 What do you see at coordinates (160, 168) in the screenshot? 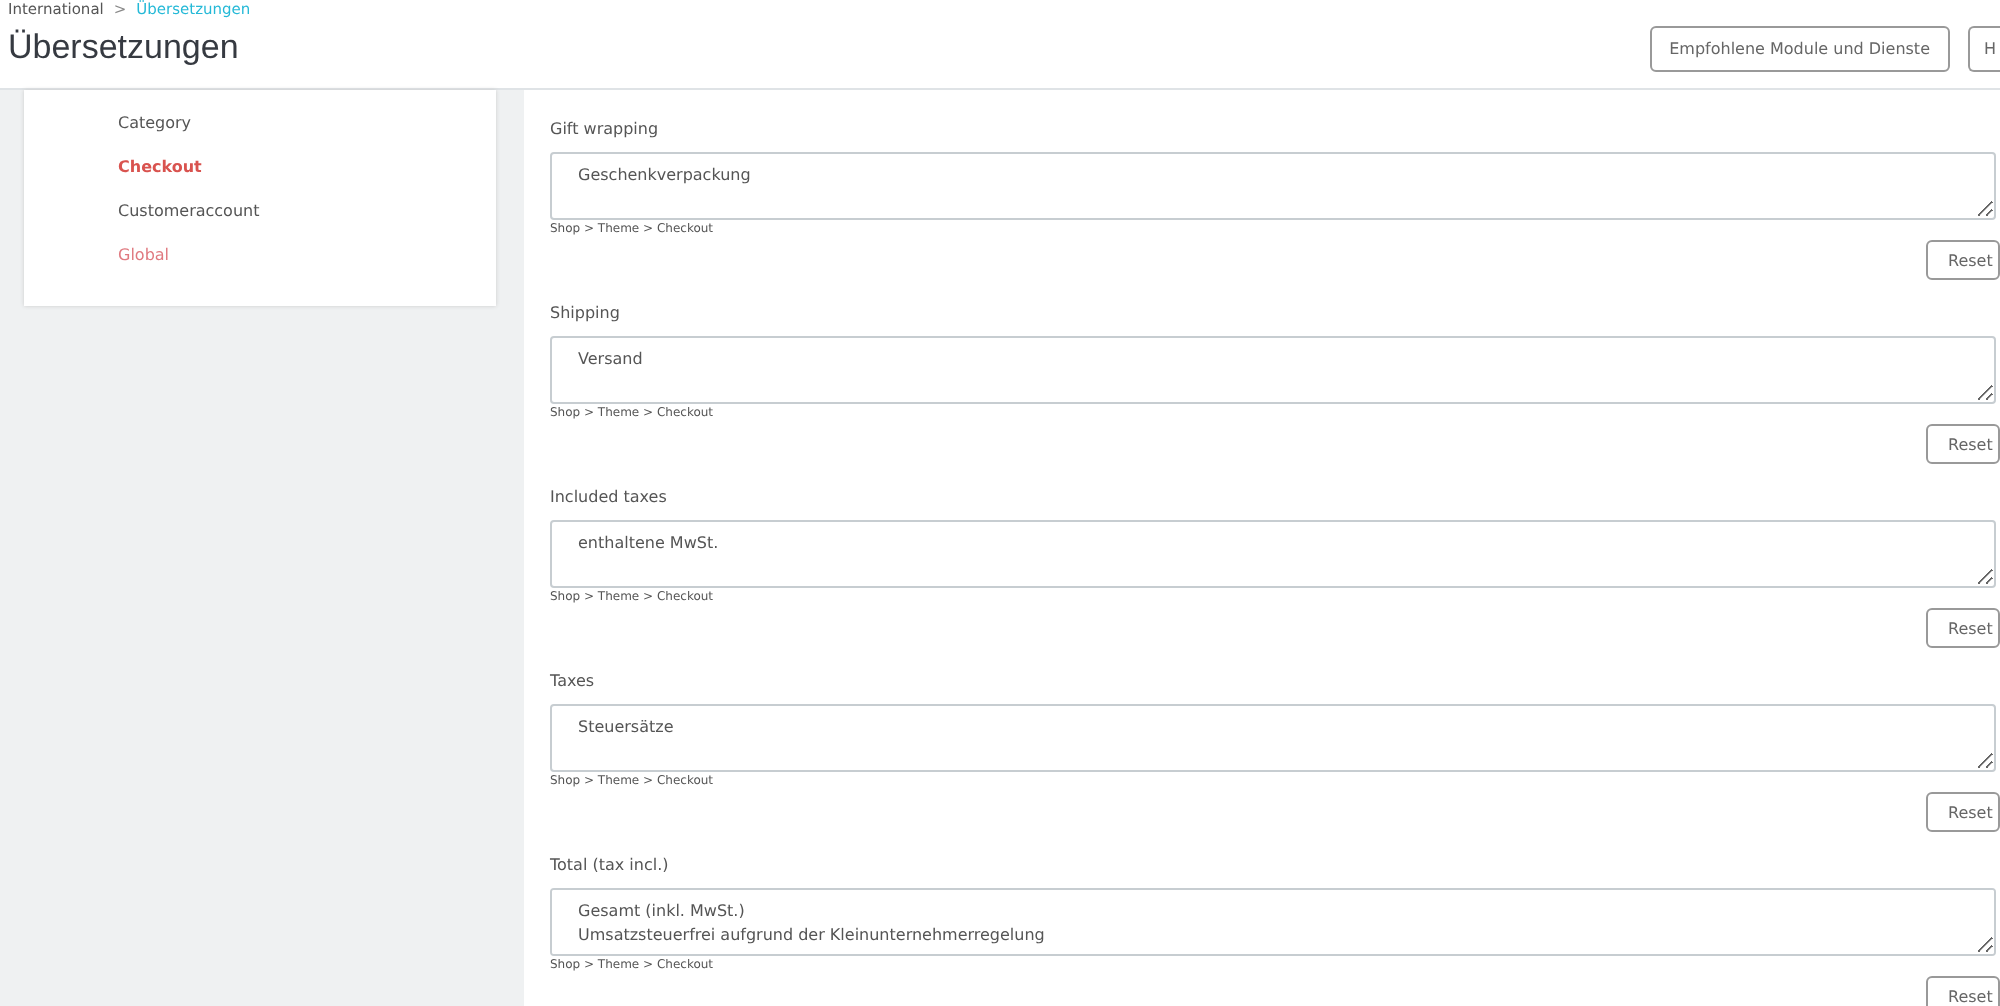
I see `sidebar-item: Checkout` at bounding box center [160, 168].